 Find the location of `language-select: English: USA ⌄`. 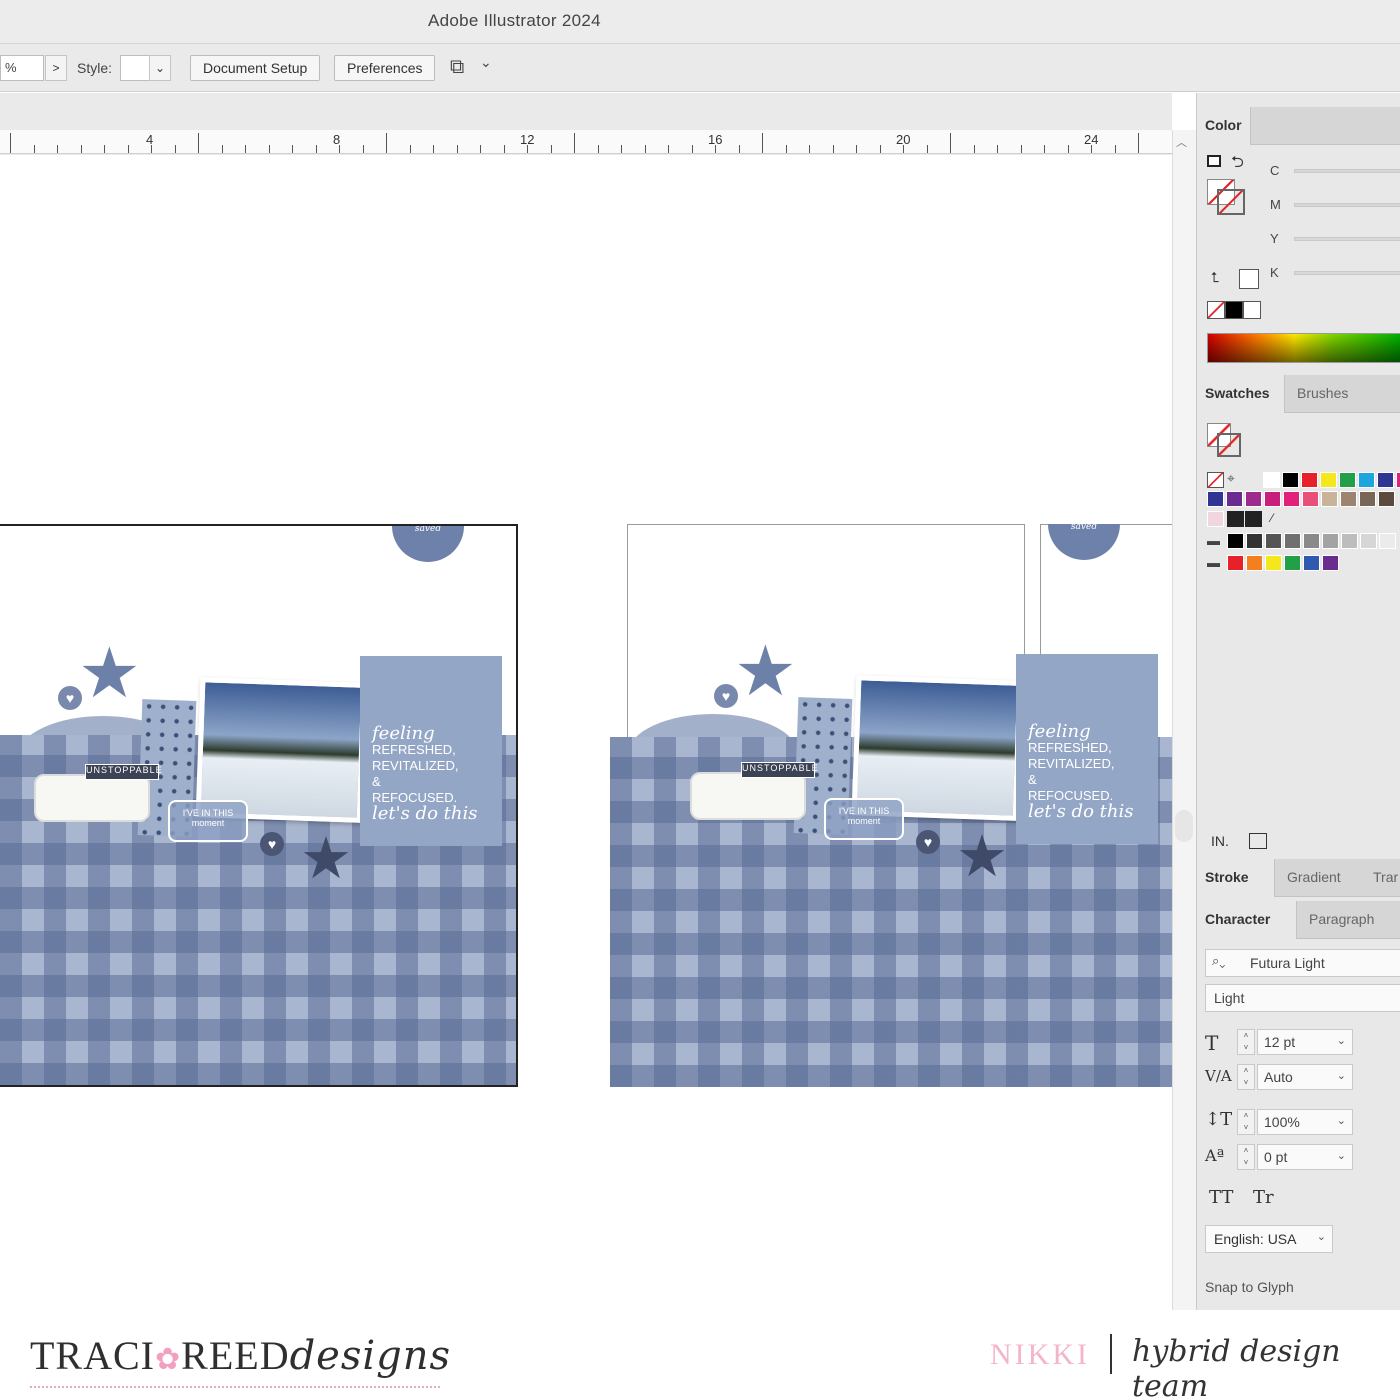

language-select: English: USA ⌄ is located at coordinates (1269, 1239).